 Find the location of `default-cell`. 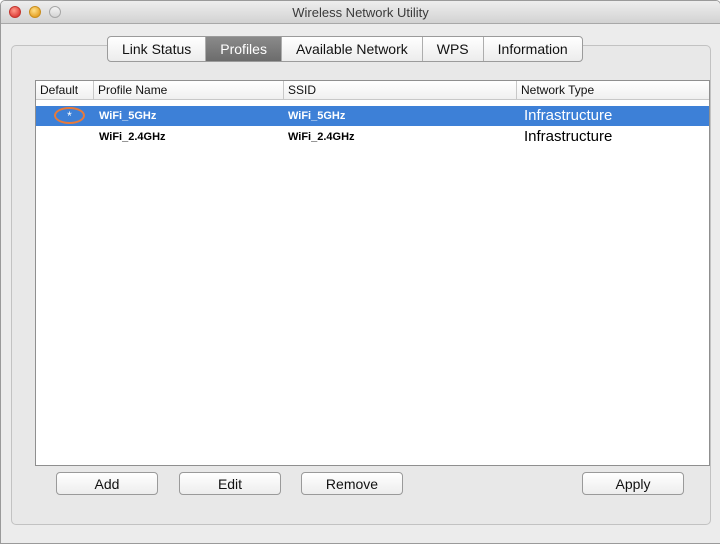

default-cell is located at coordinates (65, 137).